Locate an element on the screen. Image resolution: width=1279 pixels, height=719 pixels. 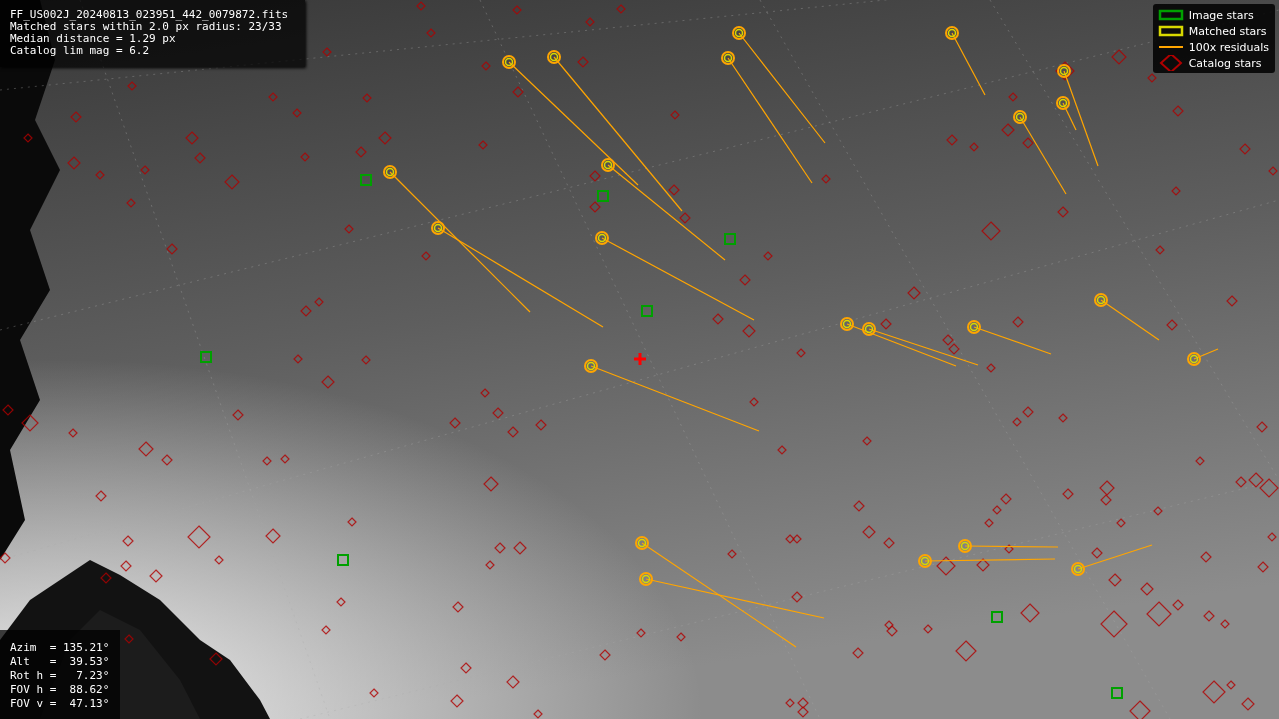
info-text: Catalog lim mag = 6.2 is located at coordinates (80, 51).